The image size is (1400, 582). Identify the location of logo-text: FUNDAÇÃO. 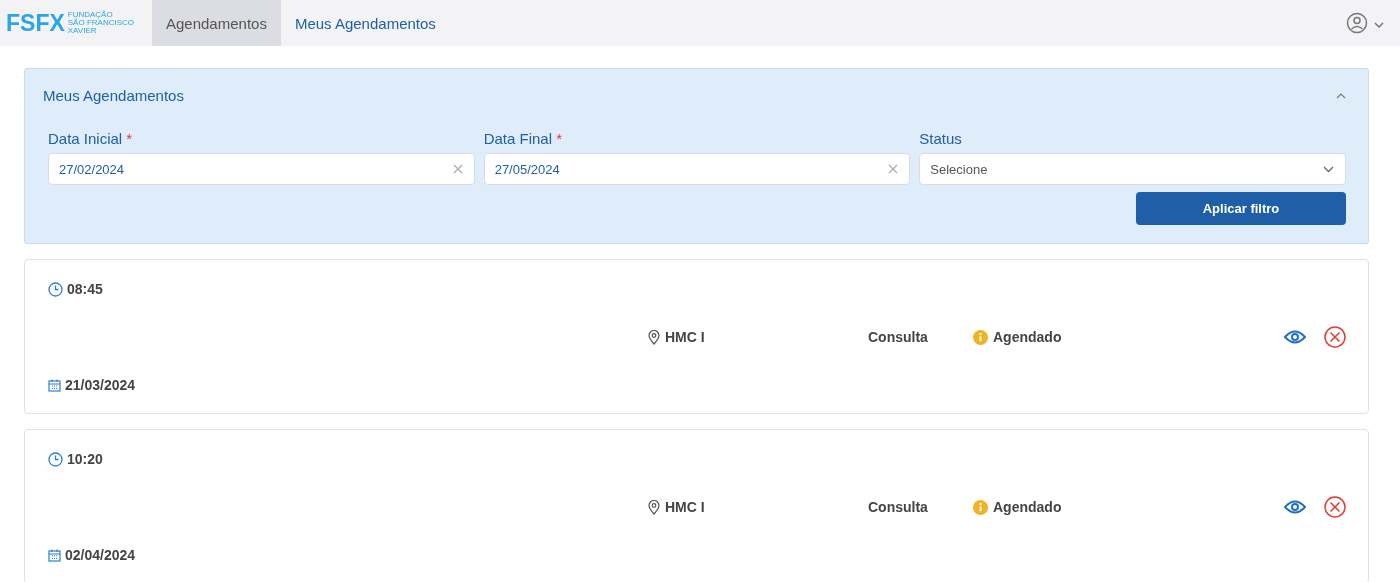
(90, 15).